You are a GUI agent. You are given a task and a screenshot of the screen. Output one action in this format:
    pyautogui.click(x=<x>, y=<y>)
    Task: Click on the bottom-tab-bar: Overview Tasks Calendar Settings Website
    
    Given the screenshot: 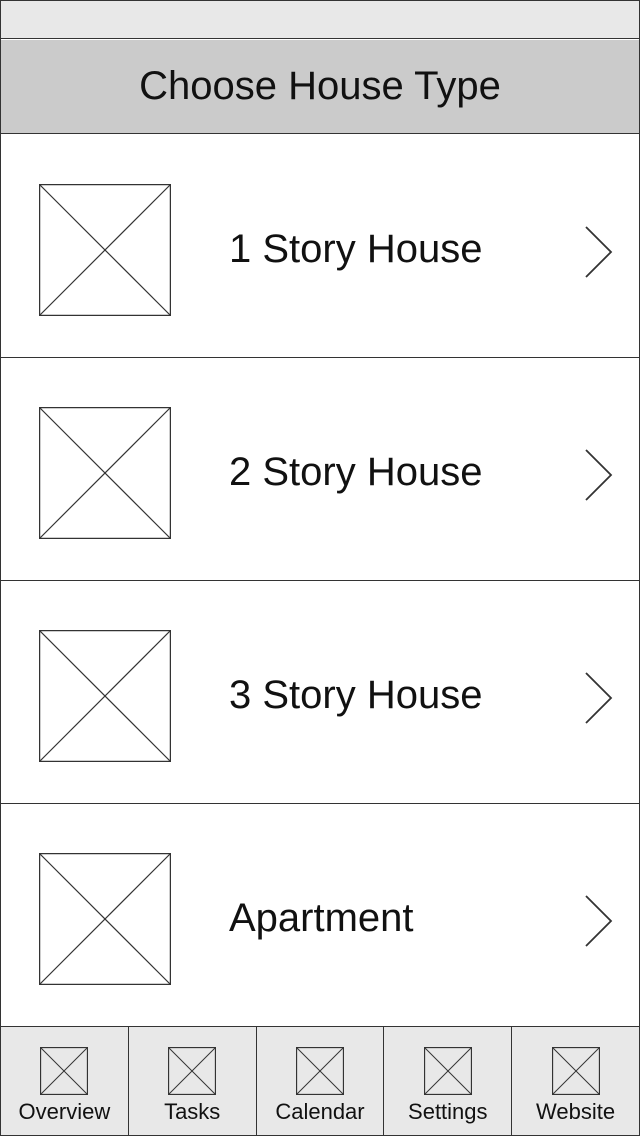 What is the action you would take?
    pyautogui.click(x=320, y=1081)
    